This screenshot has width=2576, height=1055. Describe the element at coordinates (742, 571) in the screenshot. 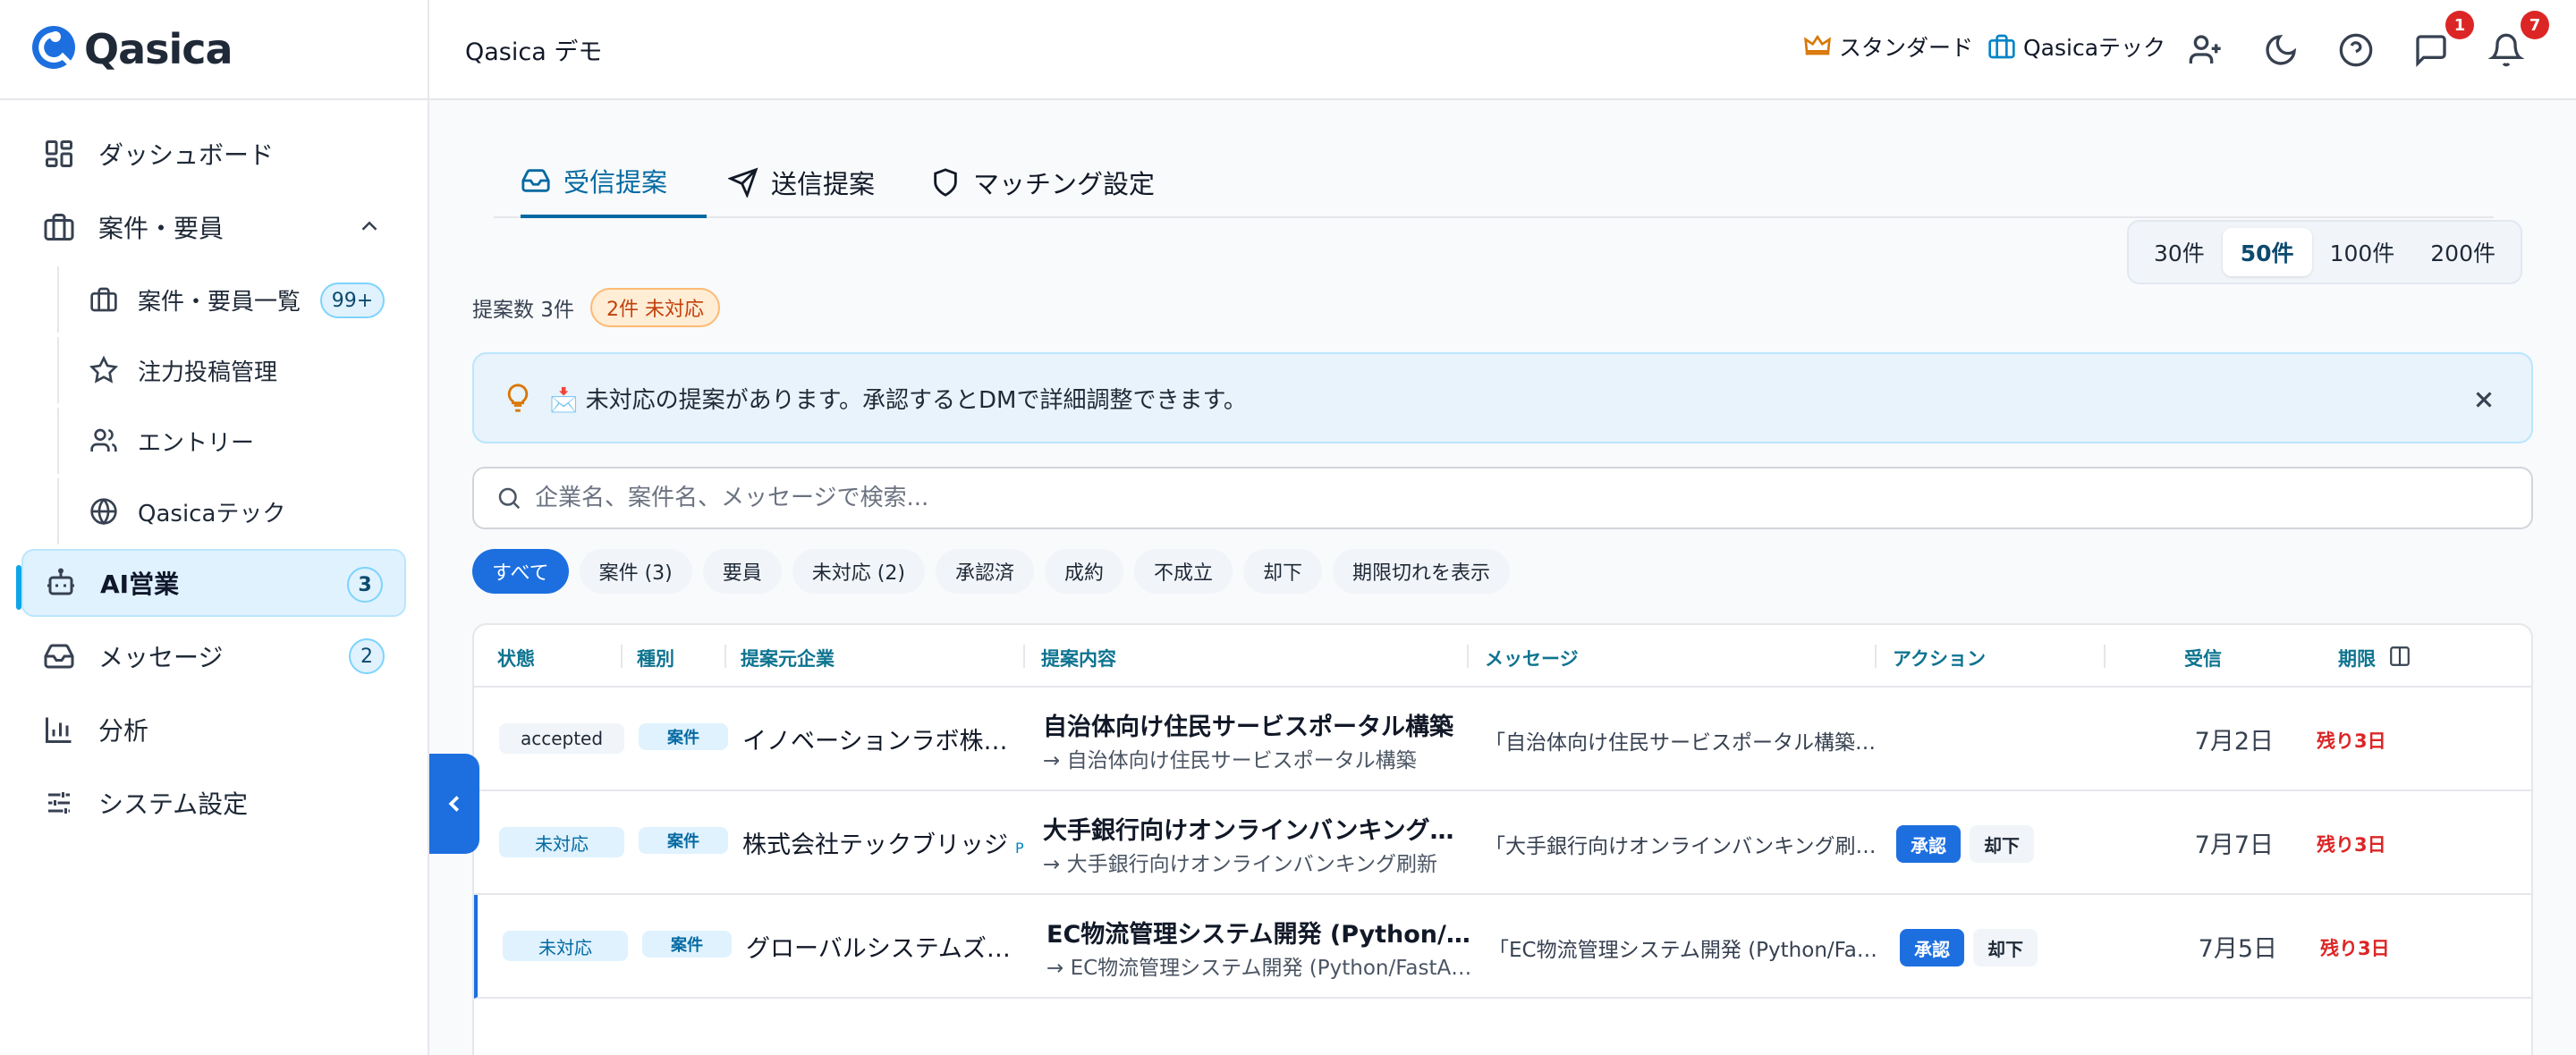

I see `filter-personnel: 要員` at that location.